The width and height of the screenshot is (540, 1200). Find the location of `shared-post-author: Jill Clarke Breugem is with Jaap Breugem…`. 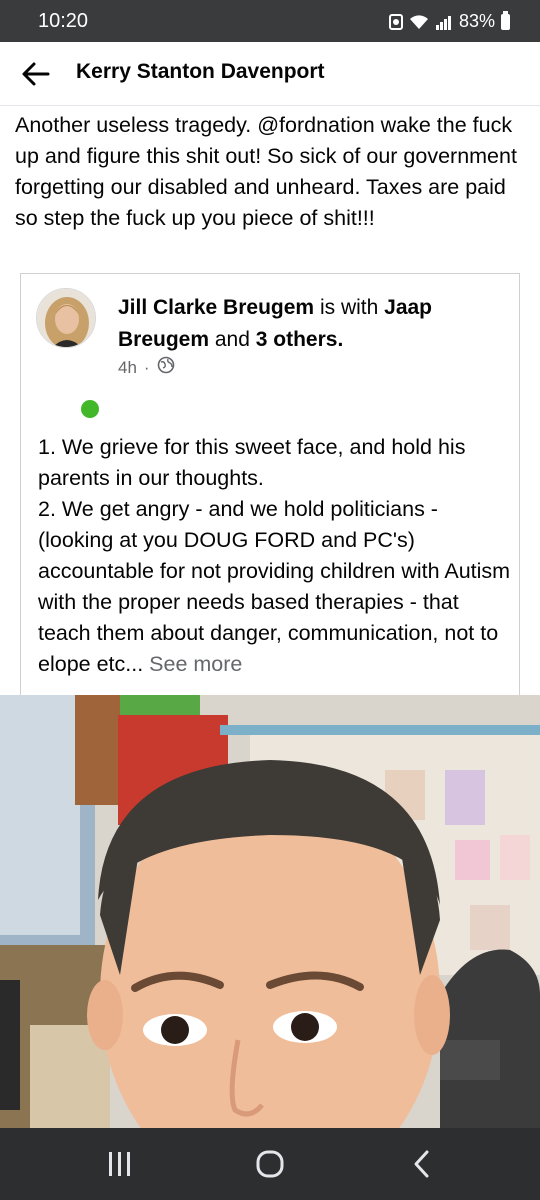

shared-post-author: Jill Clarke Breugem is with Jaap Breugem… is located at coordinates (313, 324).